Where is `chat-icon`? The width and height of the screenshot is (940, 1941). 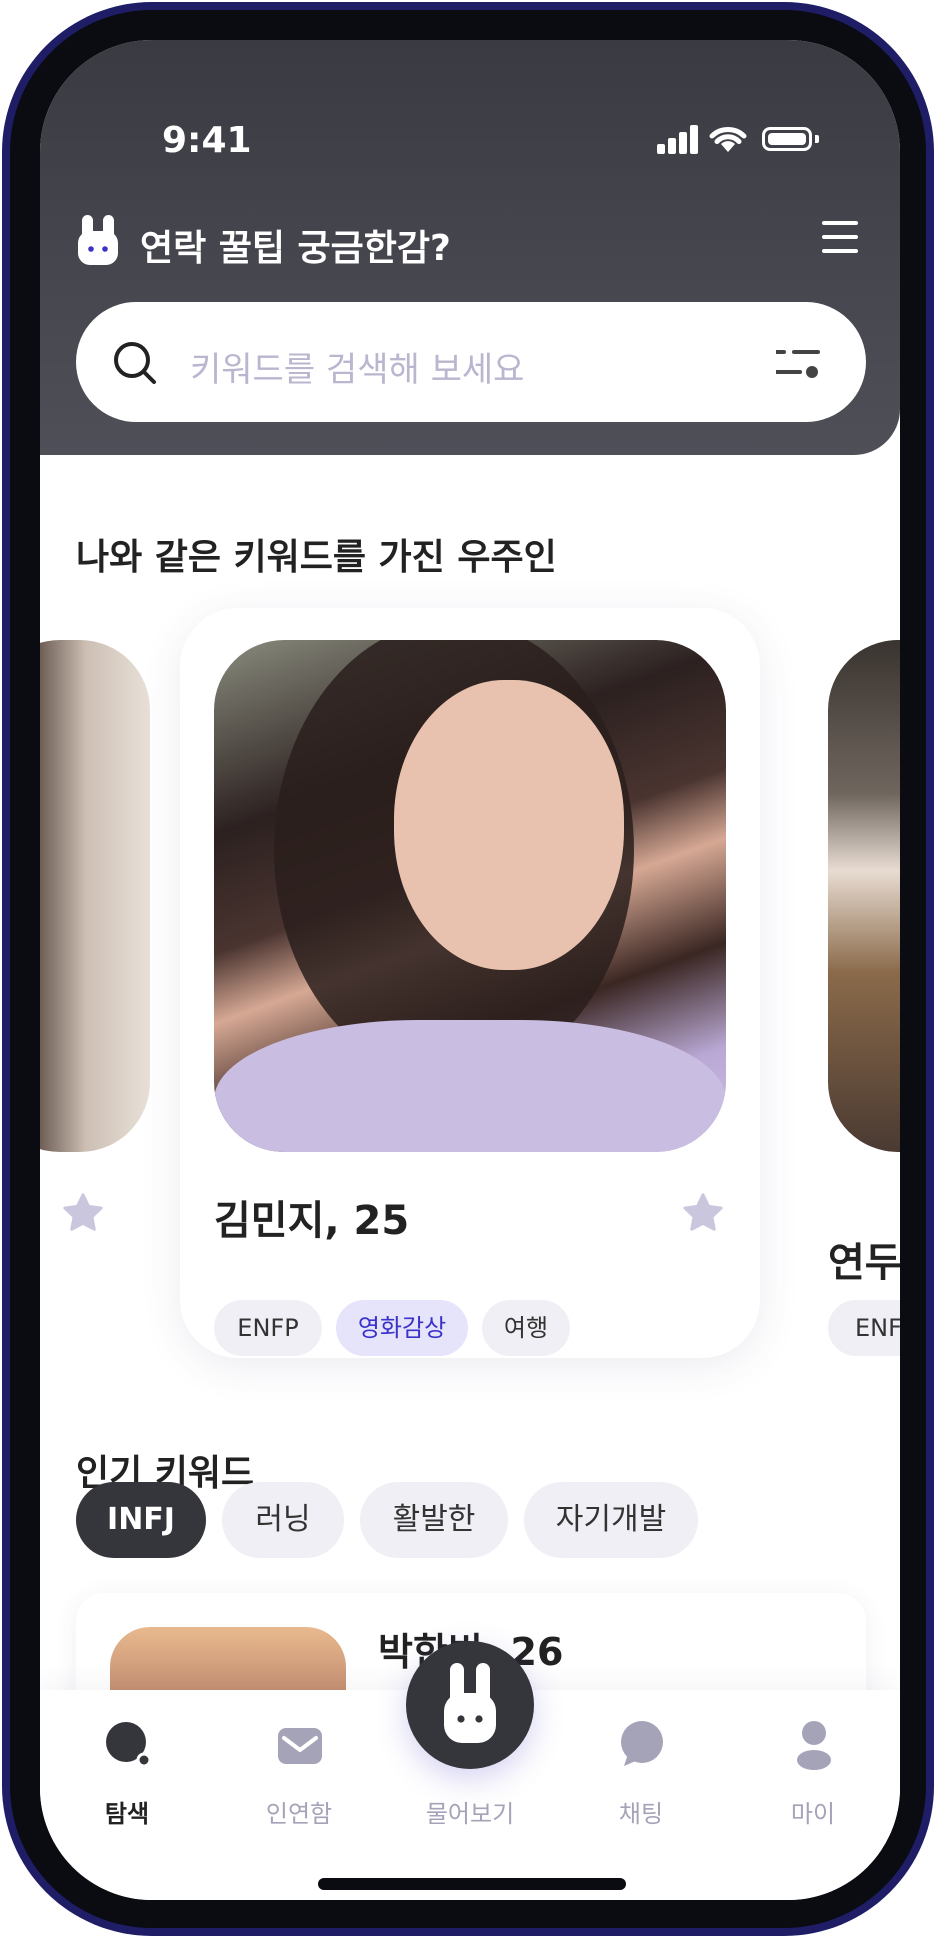 chat-icon is located at coordinates (642, 1743).